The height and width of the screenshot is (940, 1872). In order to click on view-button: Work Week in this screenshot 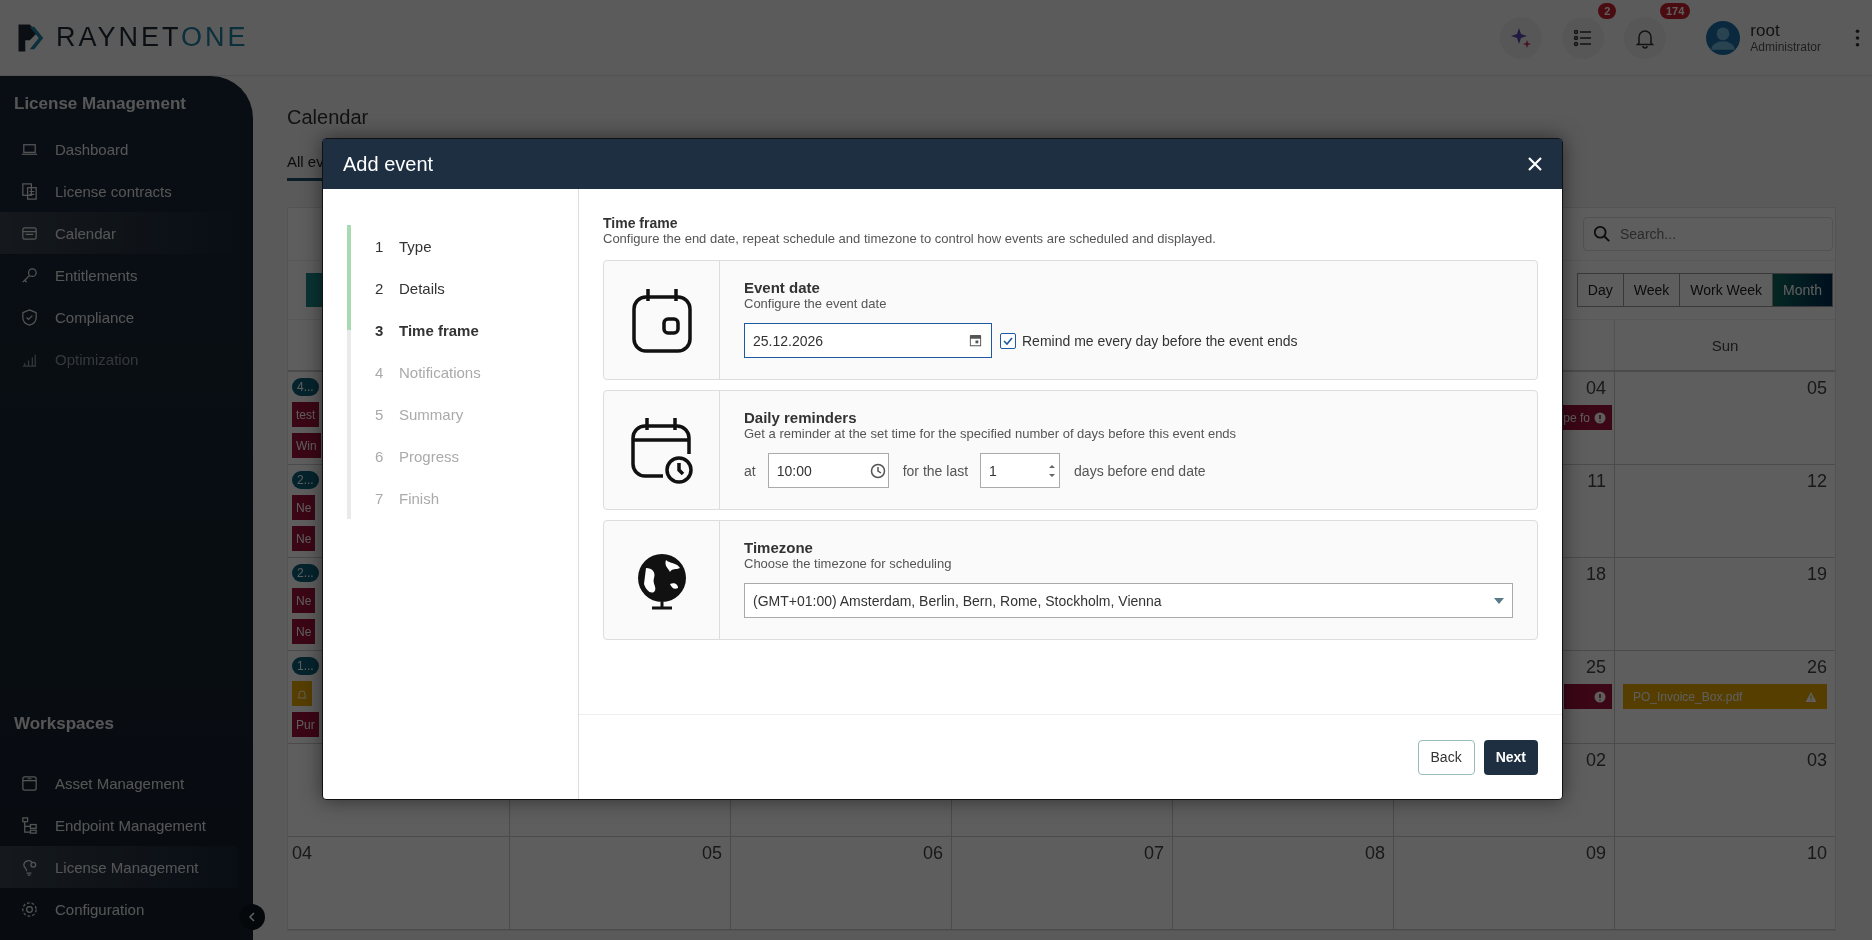, I will do `click(1726, 290)`.